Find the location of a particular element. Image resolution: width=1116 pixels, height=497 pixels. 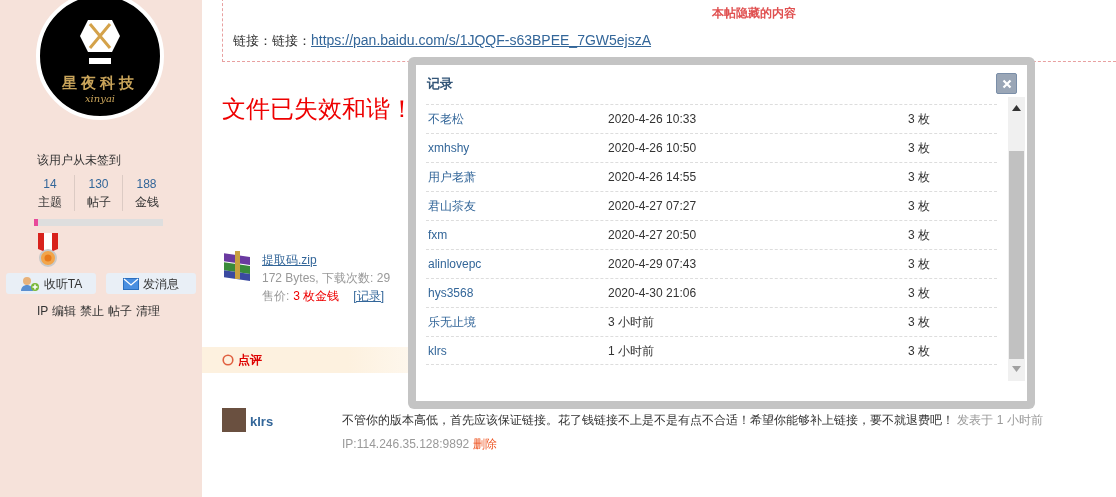

attachment-link: 提取码.zip is located at coordinates (326, 260).